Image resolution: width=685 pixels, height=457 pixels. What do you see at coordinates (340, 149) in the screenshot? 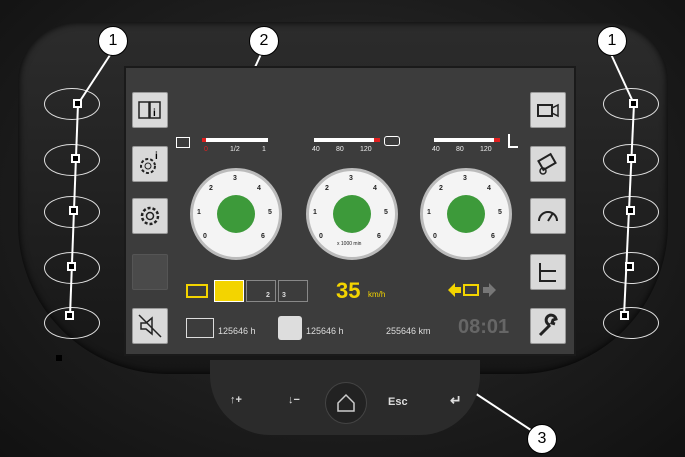
I see `temp1-tick-80: 80` at bounding box center [340, 149].